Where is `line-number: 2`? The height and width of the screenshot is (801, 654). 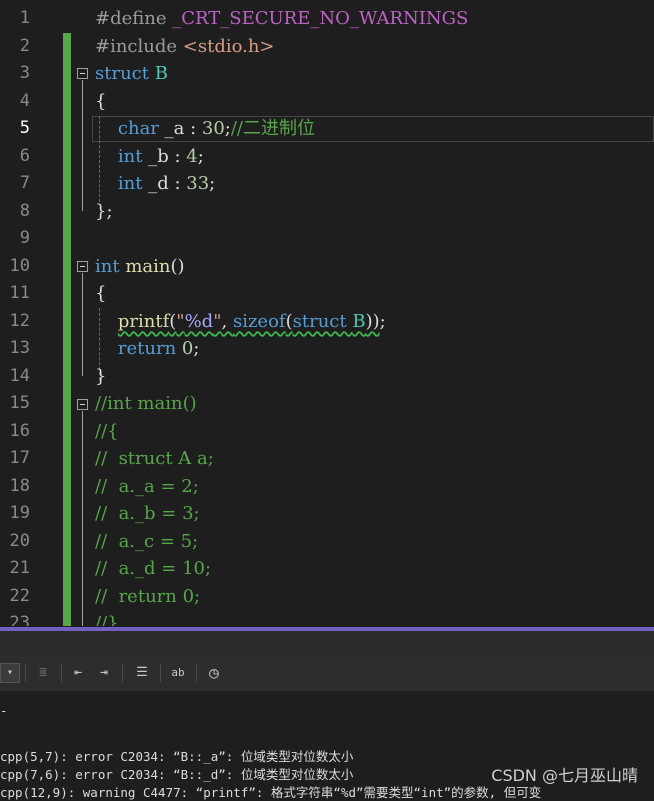
line-number: 2 is located at coordinates (24, 45).